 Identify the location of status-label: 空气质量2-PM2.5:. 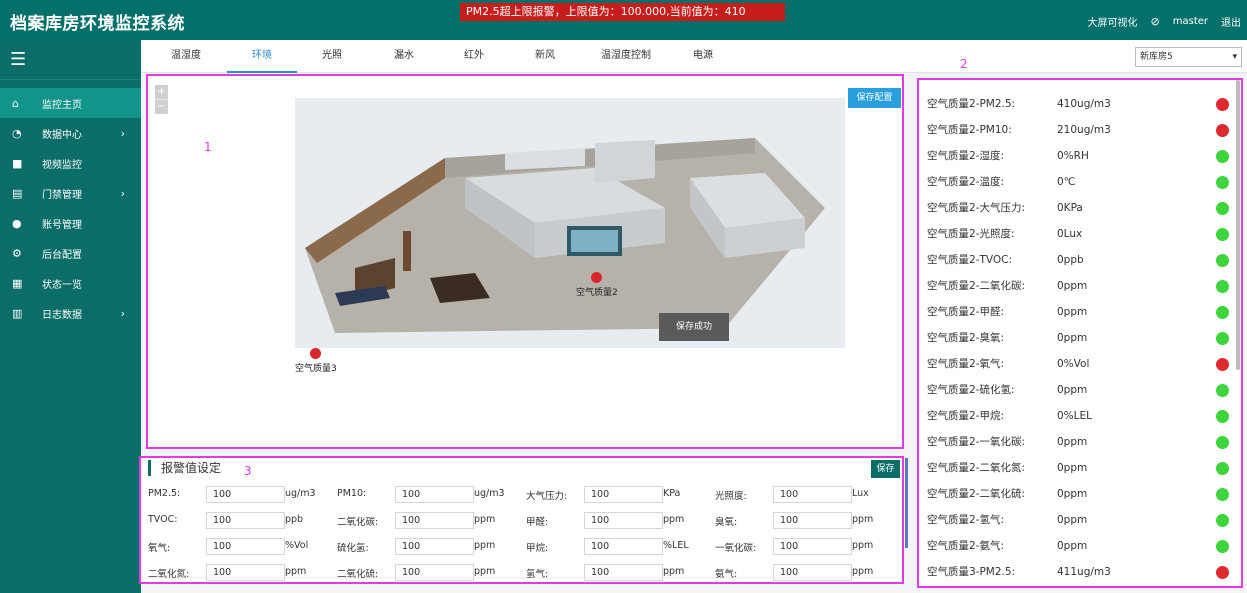
(971, 104).